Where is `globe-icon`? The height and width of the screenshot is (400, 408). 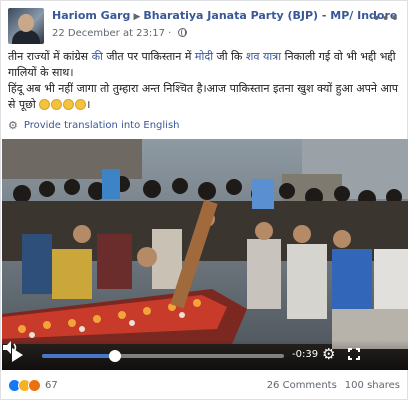 globe-icon is located at coordinates (182, 32).